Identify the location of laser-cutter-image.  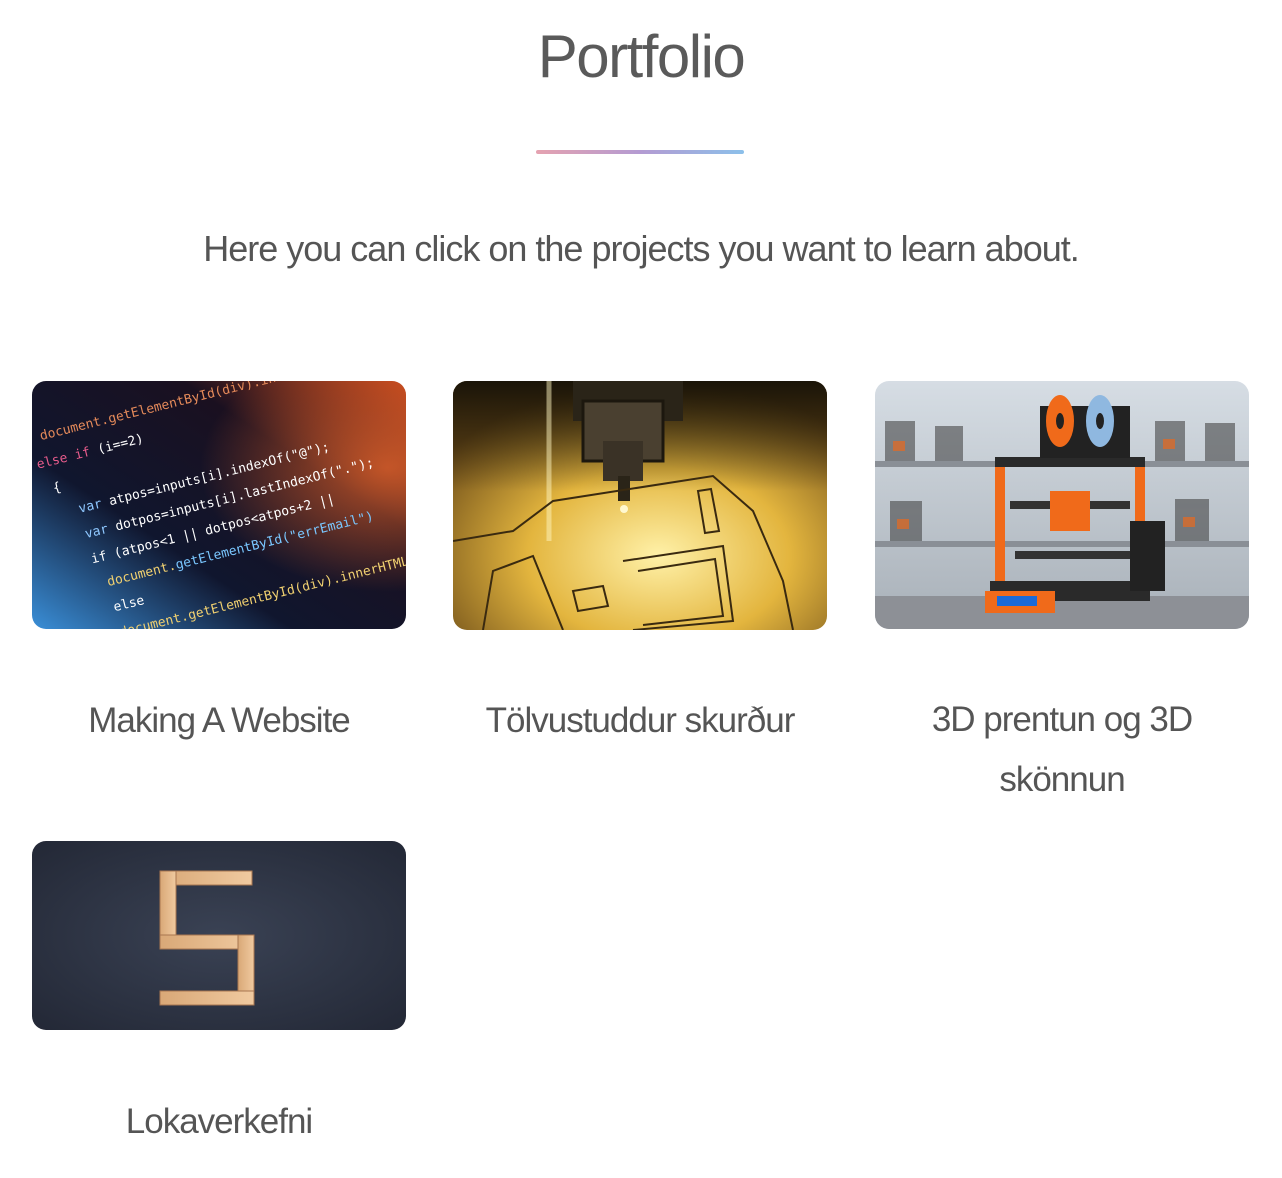
(640, 505).